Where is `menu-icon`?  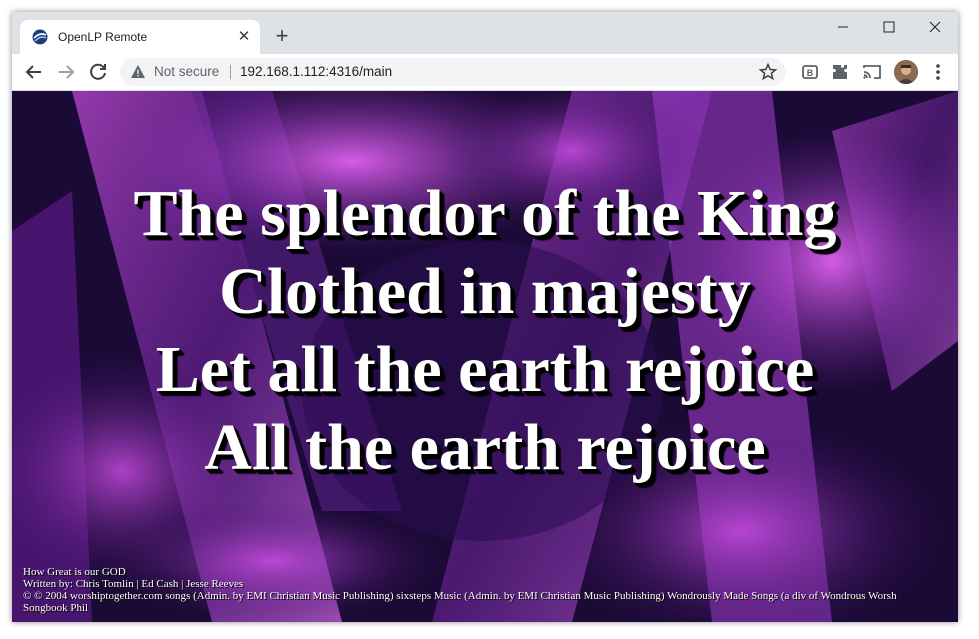 menu-icon is located at coordinates (938, 72).